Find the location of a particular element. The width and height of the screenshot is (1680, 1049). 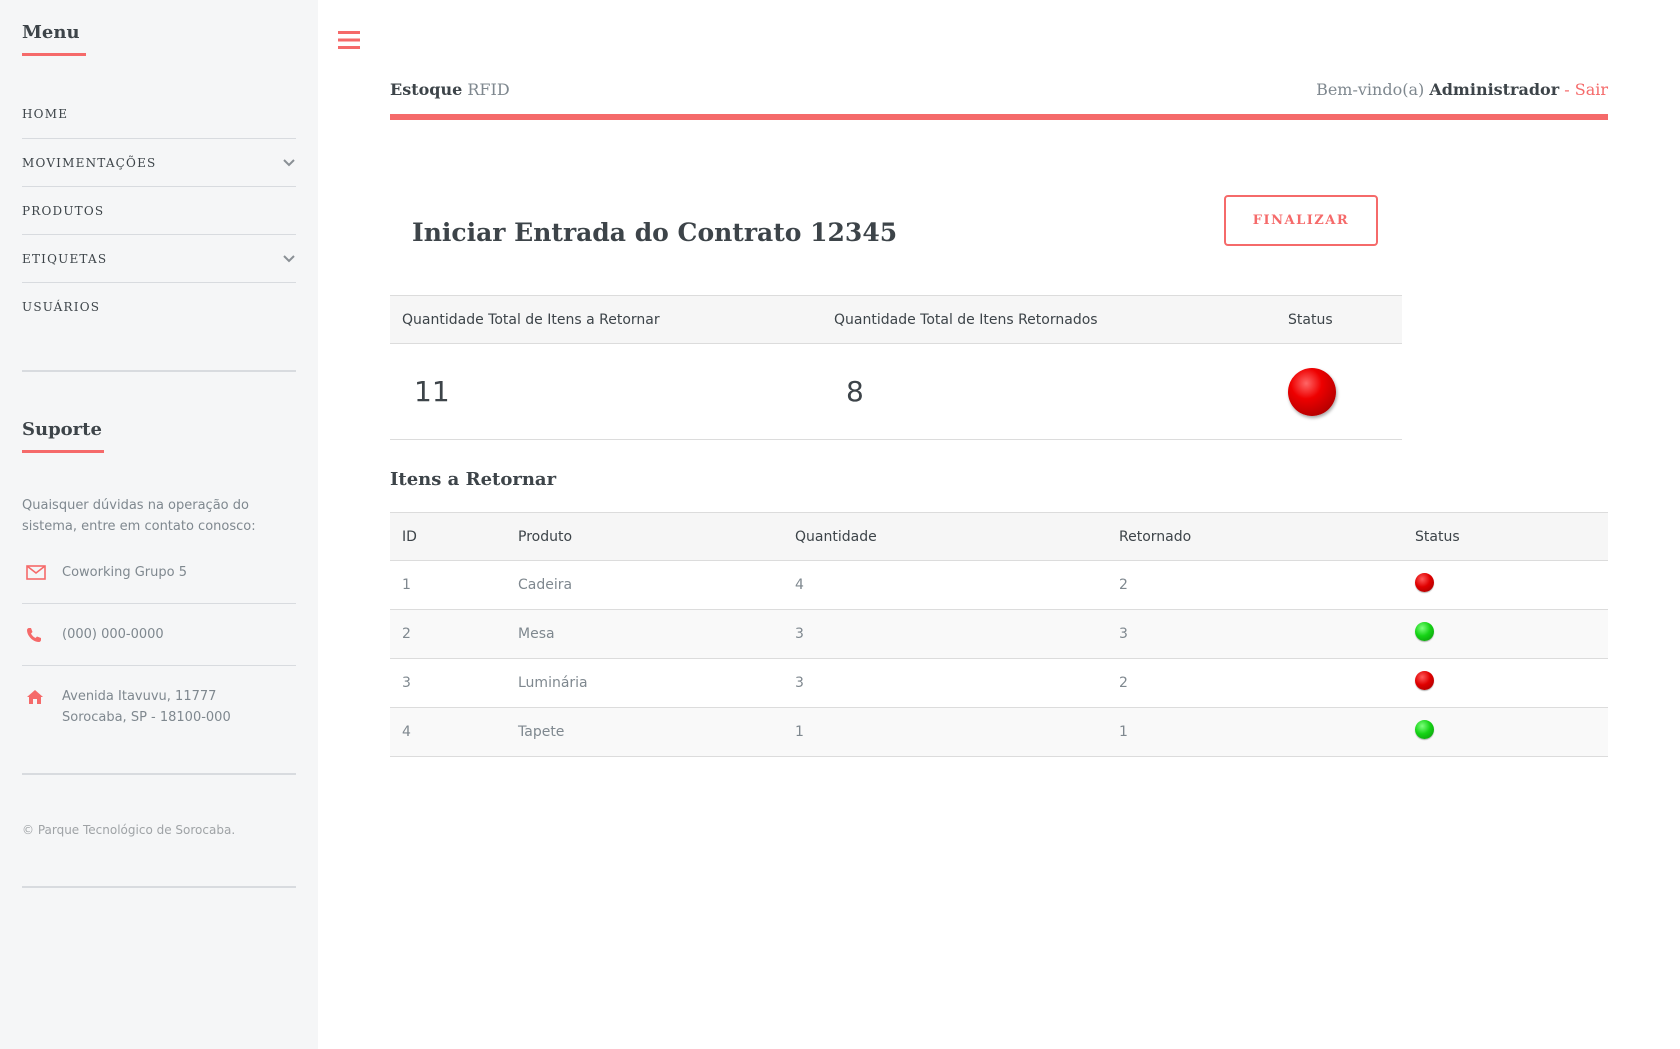

total-to-return: 11 is located at coordinates (612, 391).